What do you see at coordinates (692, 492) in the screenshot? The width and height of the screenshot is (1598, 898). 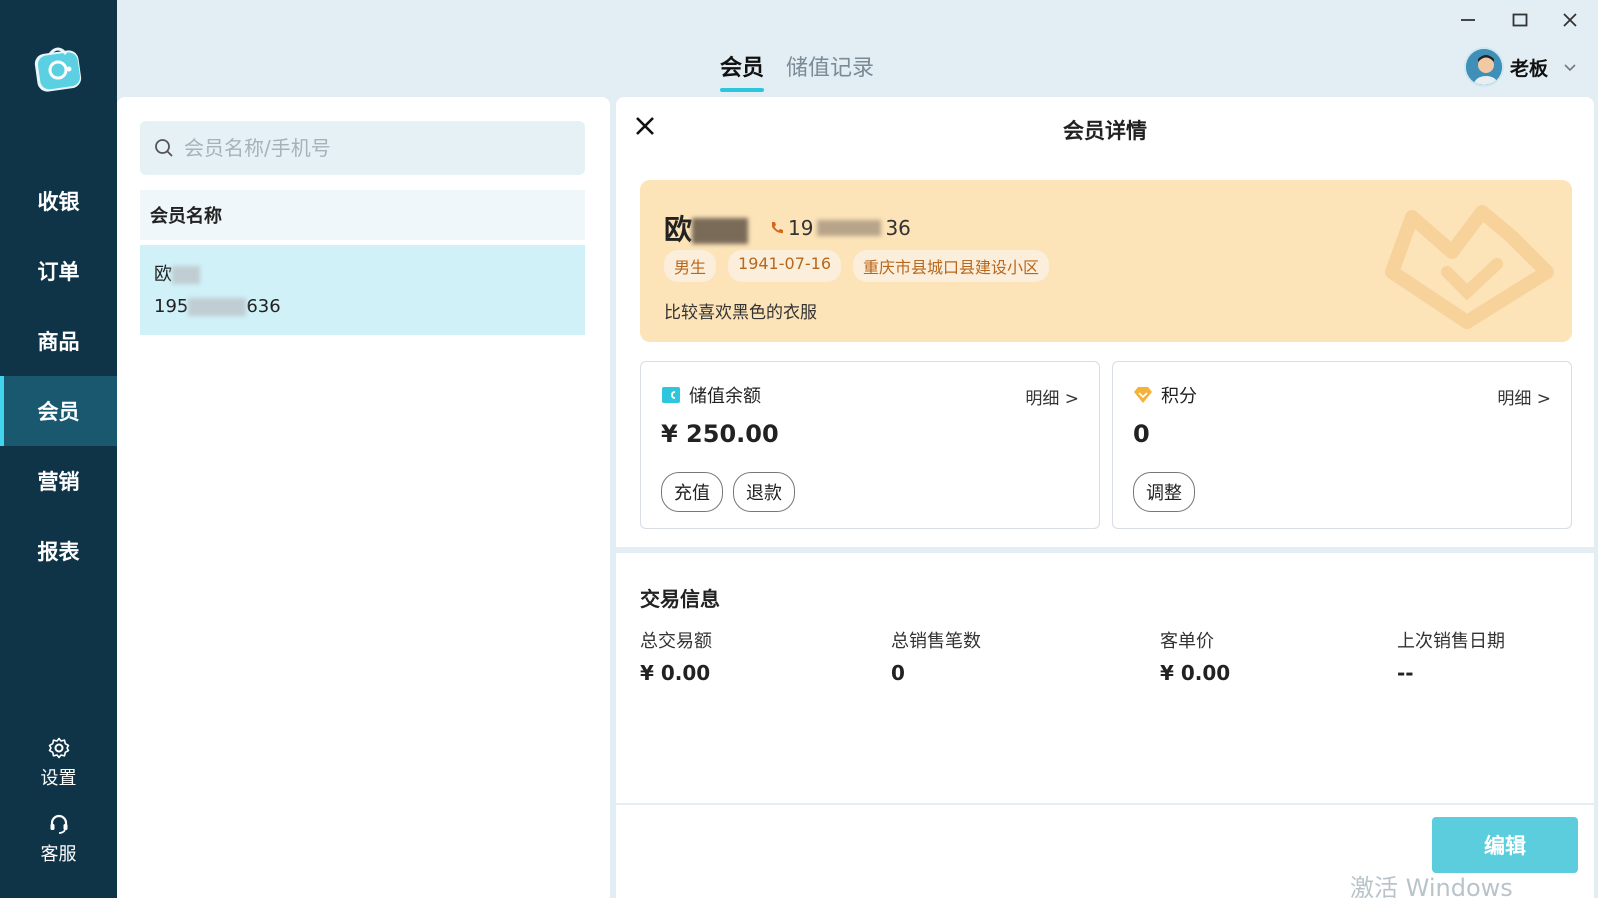 I see `recharge-button: 充值` at bounding box center [692, 492].